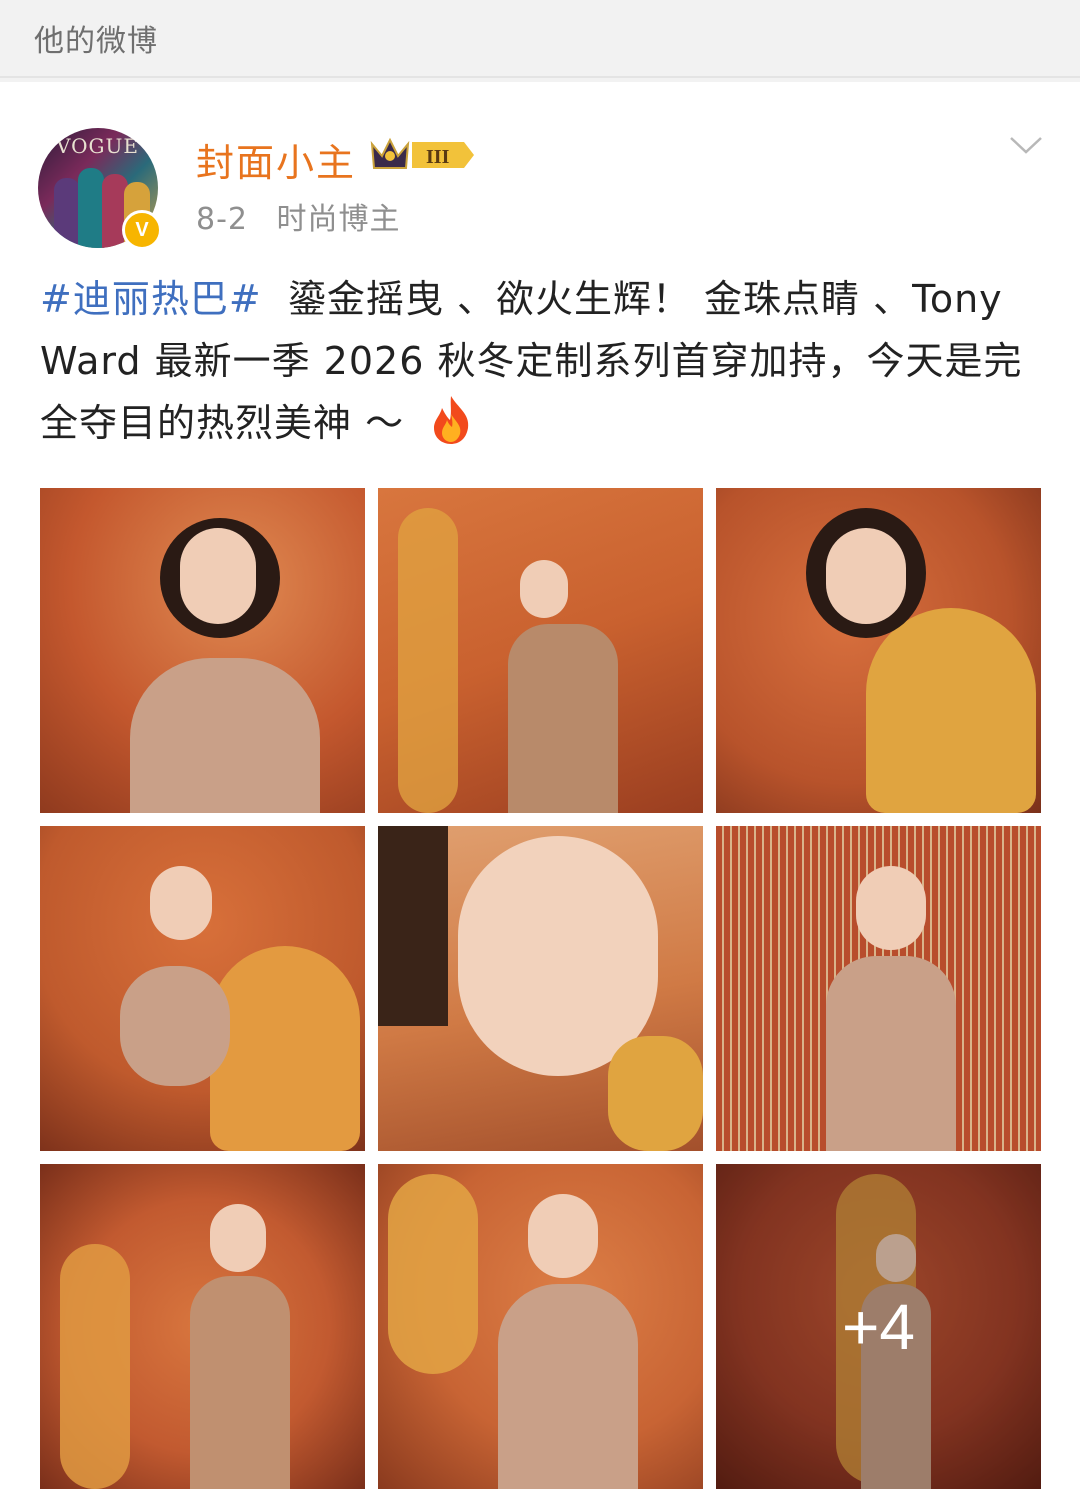 The image size is (1080, 1509). I want to click on author-name: 封面小主, so click(276, 159).